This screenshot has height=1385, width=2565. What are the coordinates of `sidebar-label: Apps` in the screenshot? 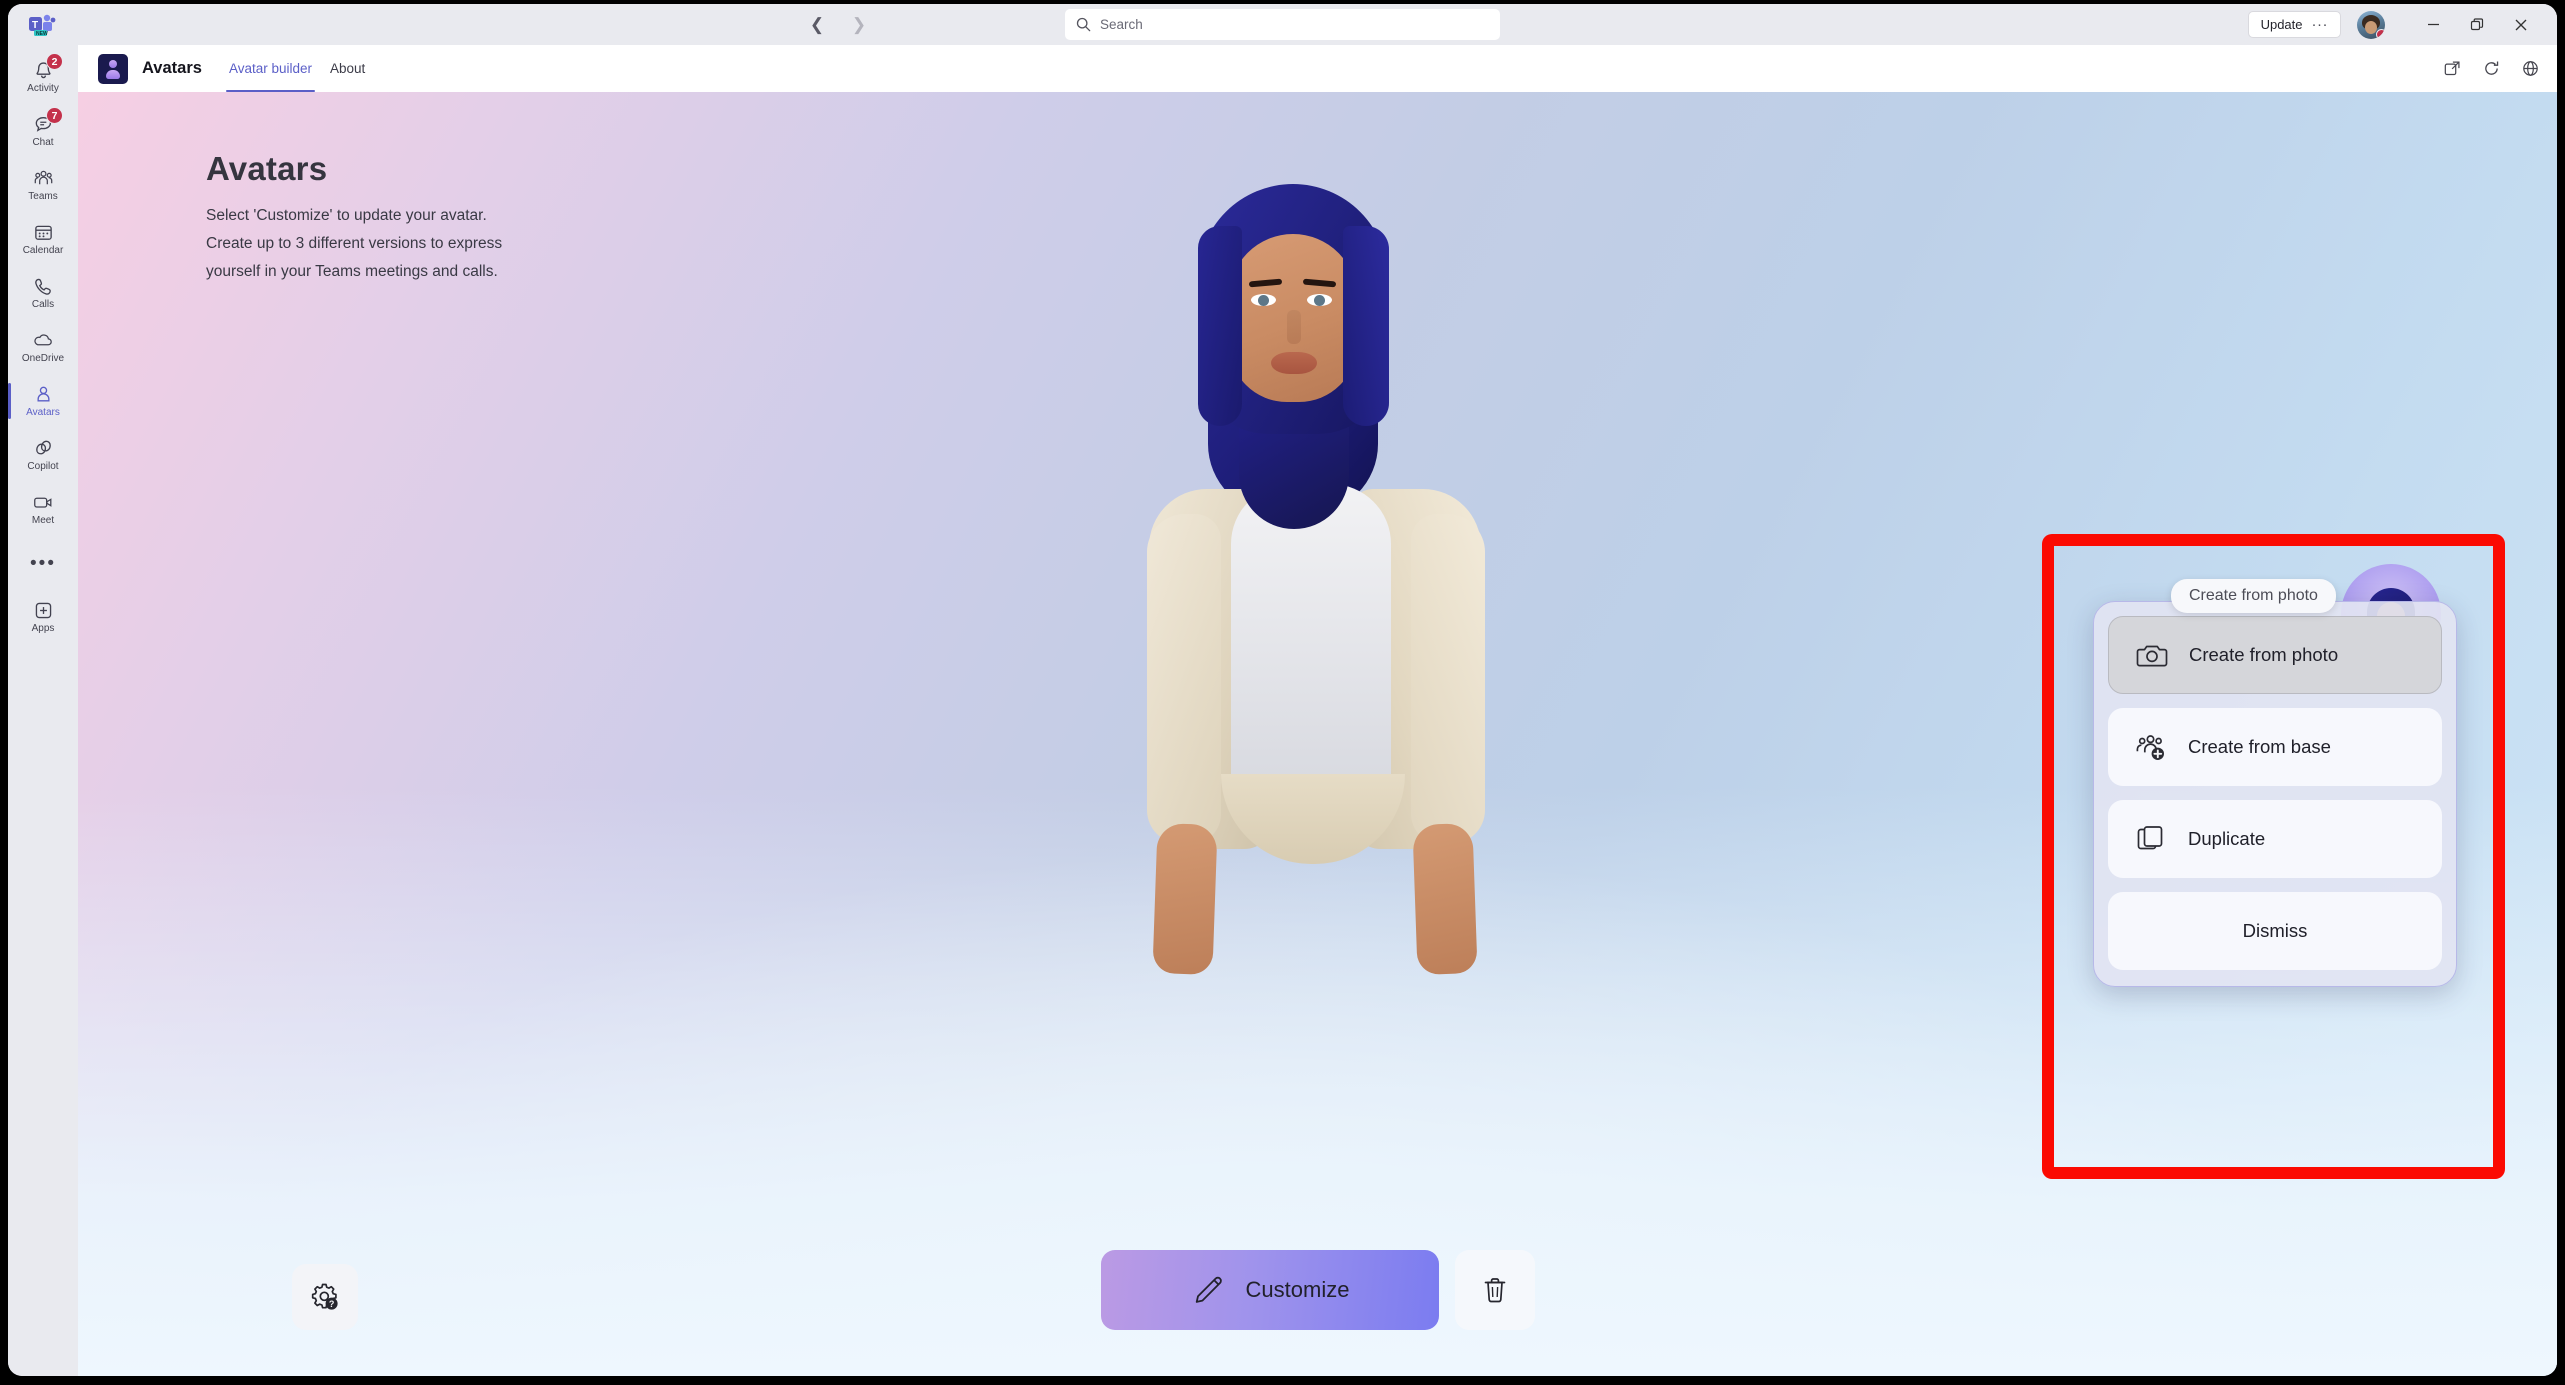 It's located at (43, 628).